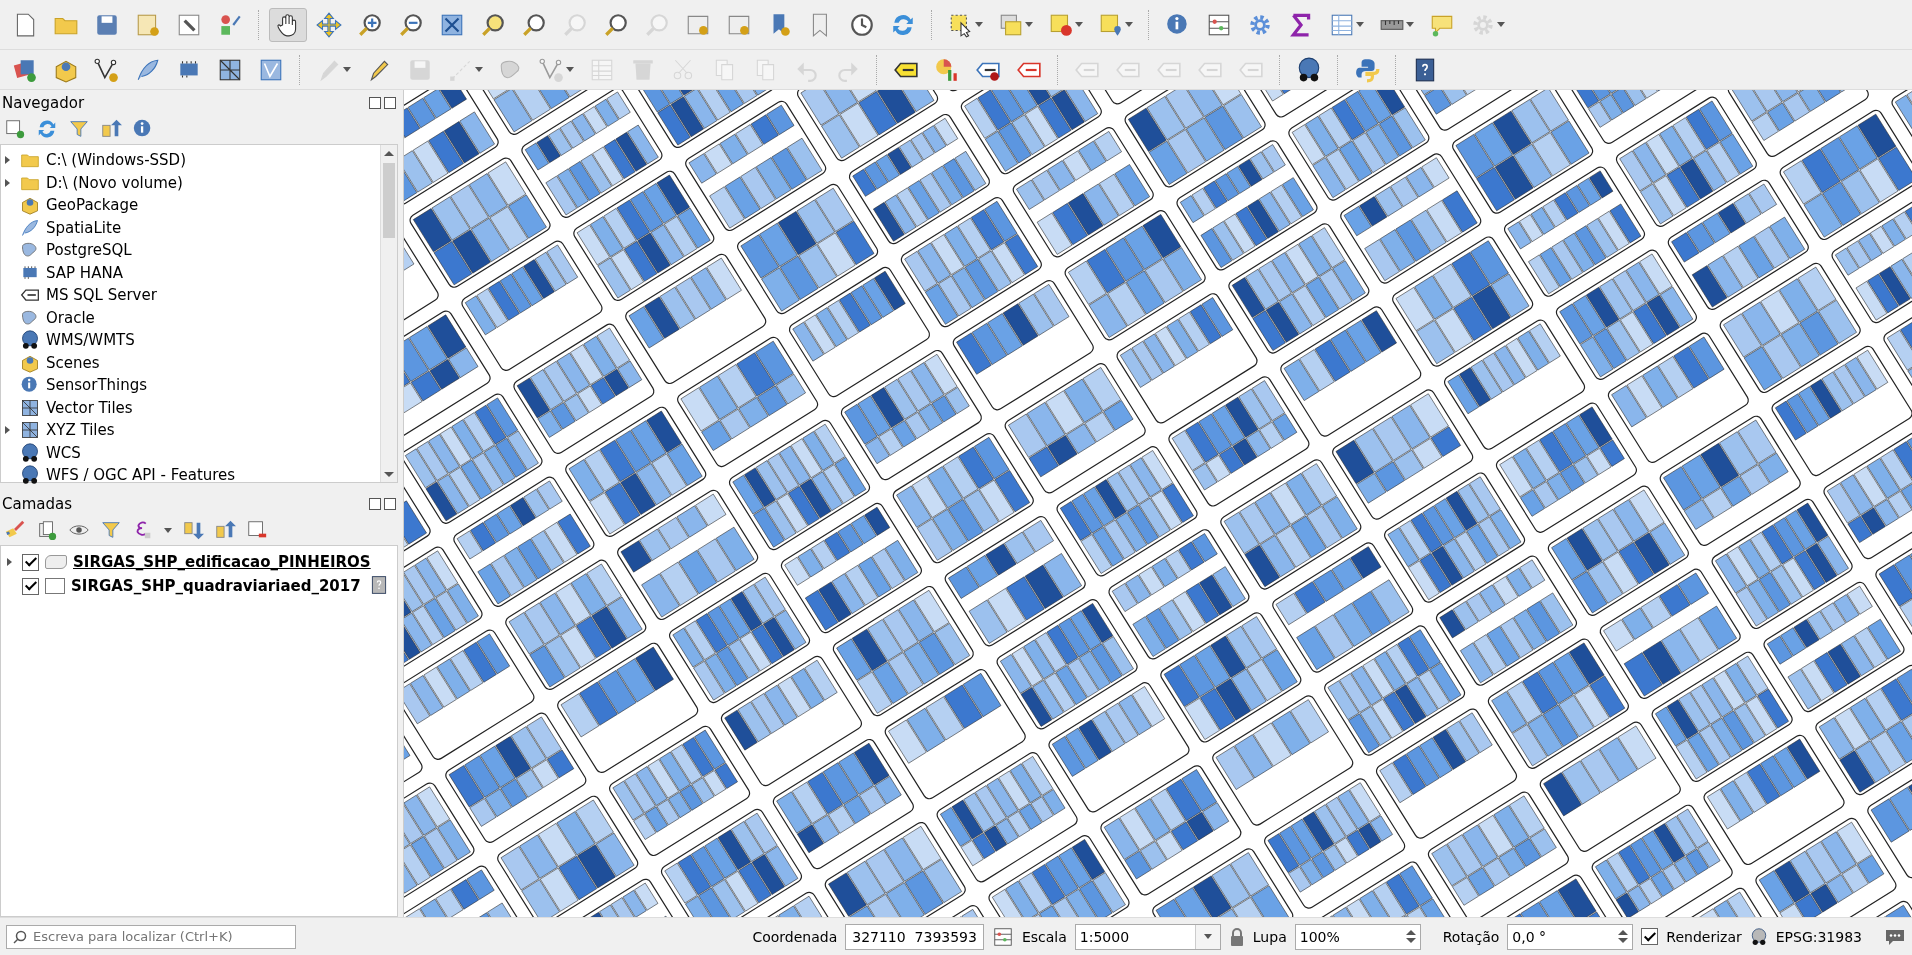  Describe the element at coordinates (43, 103) in the screenshot. I see `panel-title: Navegador` at that location.